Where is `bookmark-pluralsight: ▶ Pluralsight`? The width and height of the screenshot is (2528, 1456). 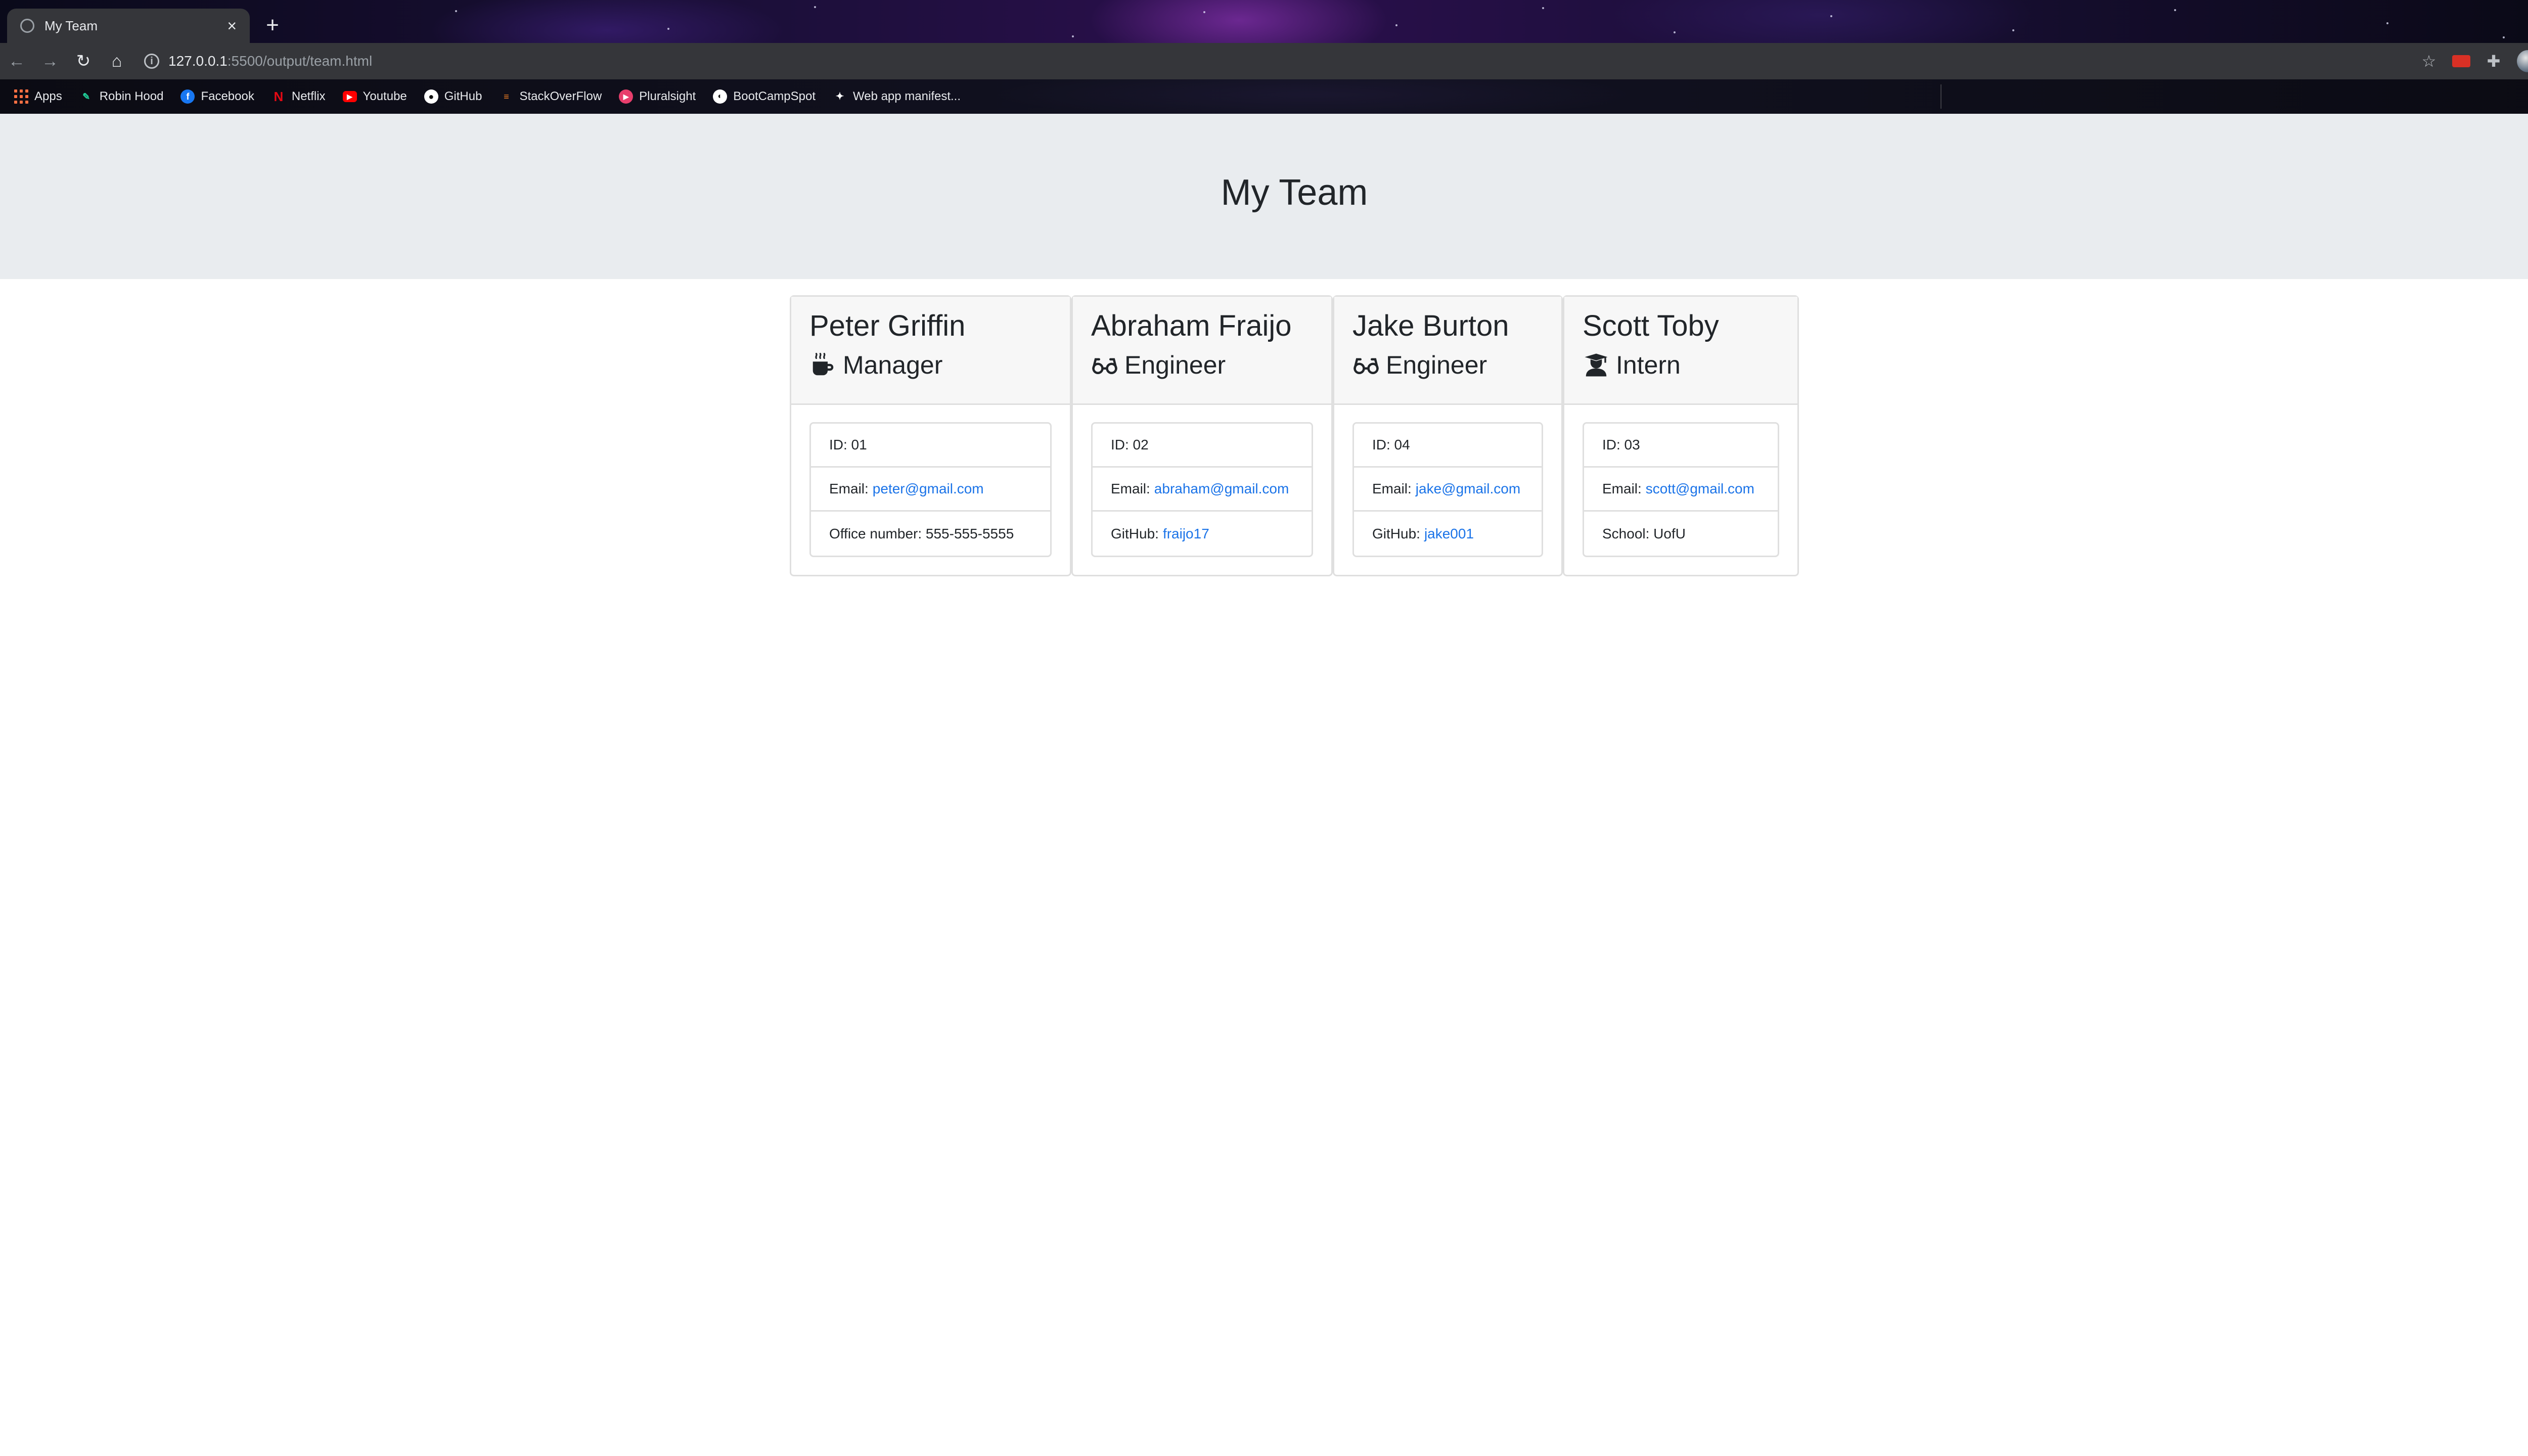 bookmark-pluralsight: ▶ Pluralsight is located at coordinates (658, 96).